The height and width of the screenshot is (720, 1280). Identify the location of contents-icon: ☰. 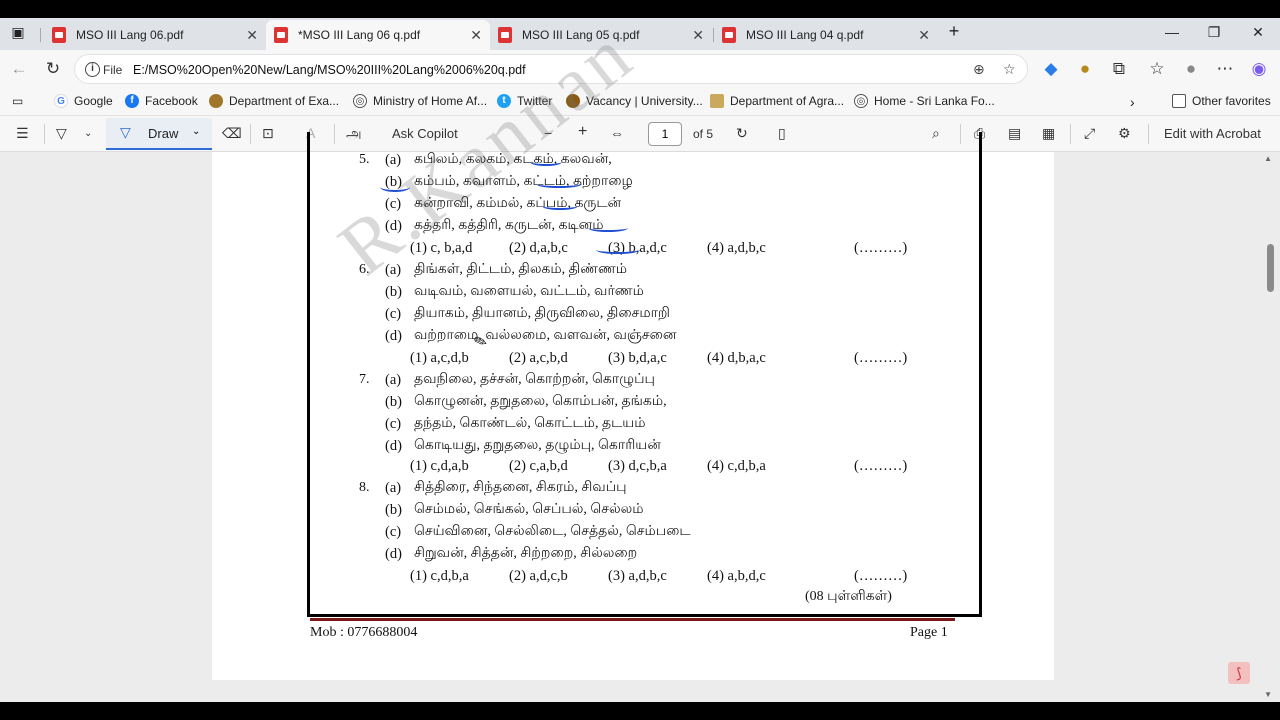
(22, 133).